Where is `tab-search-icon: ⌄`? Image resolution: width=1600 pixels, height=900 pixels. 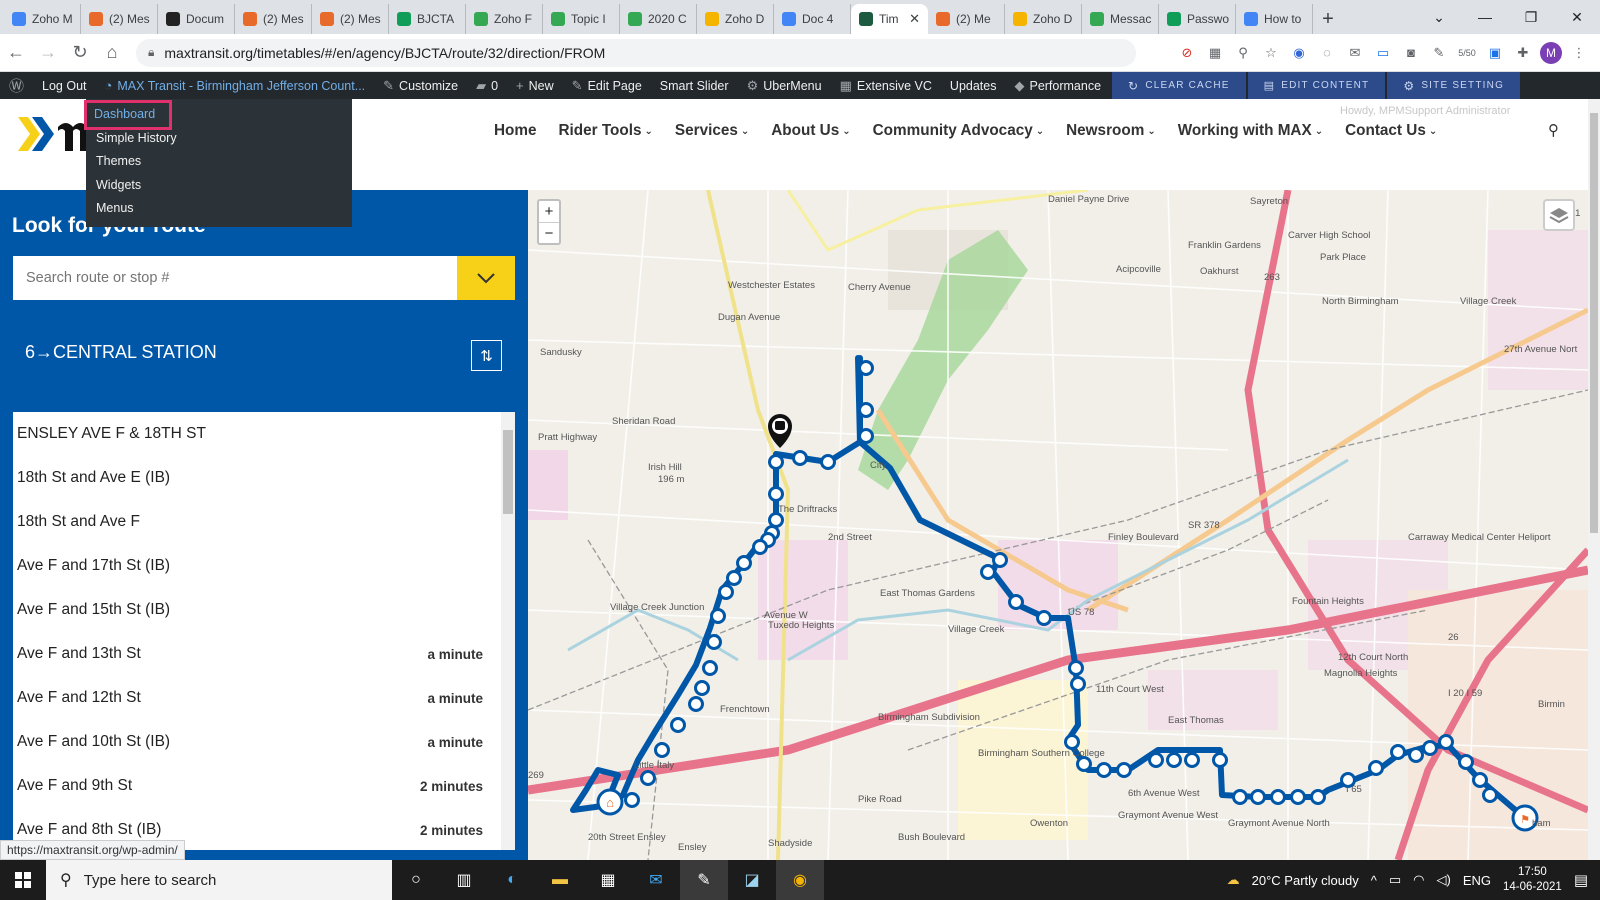 tab-search-icon: ⌄ is located at coordinates (1439, 17).